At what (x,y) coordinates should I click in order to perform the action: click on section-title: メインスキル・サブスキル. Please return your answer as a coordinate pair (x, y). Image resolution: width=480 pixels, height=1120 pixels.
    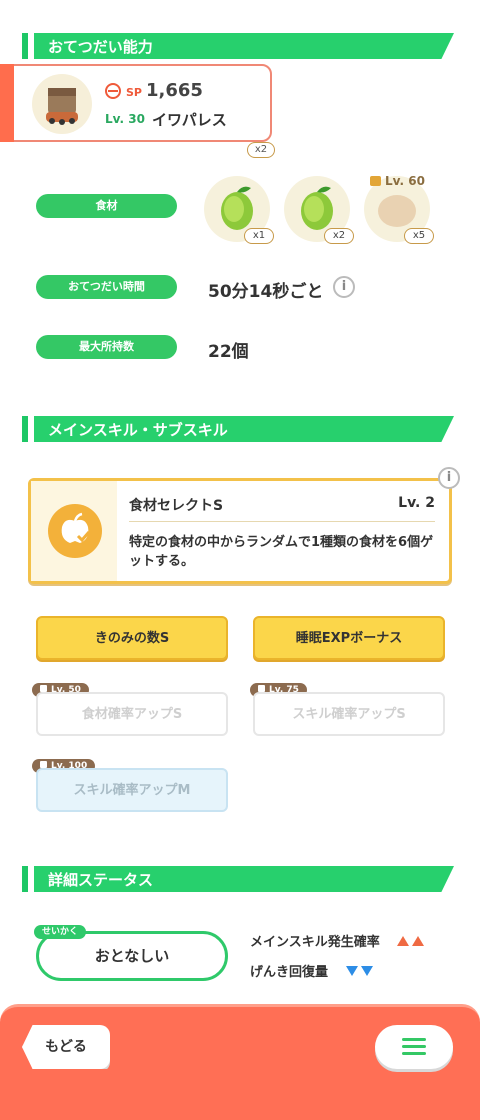
    Looking at the image, I should click on (138, 430).